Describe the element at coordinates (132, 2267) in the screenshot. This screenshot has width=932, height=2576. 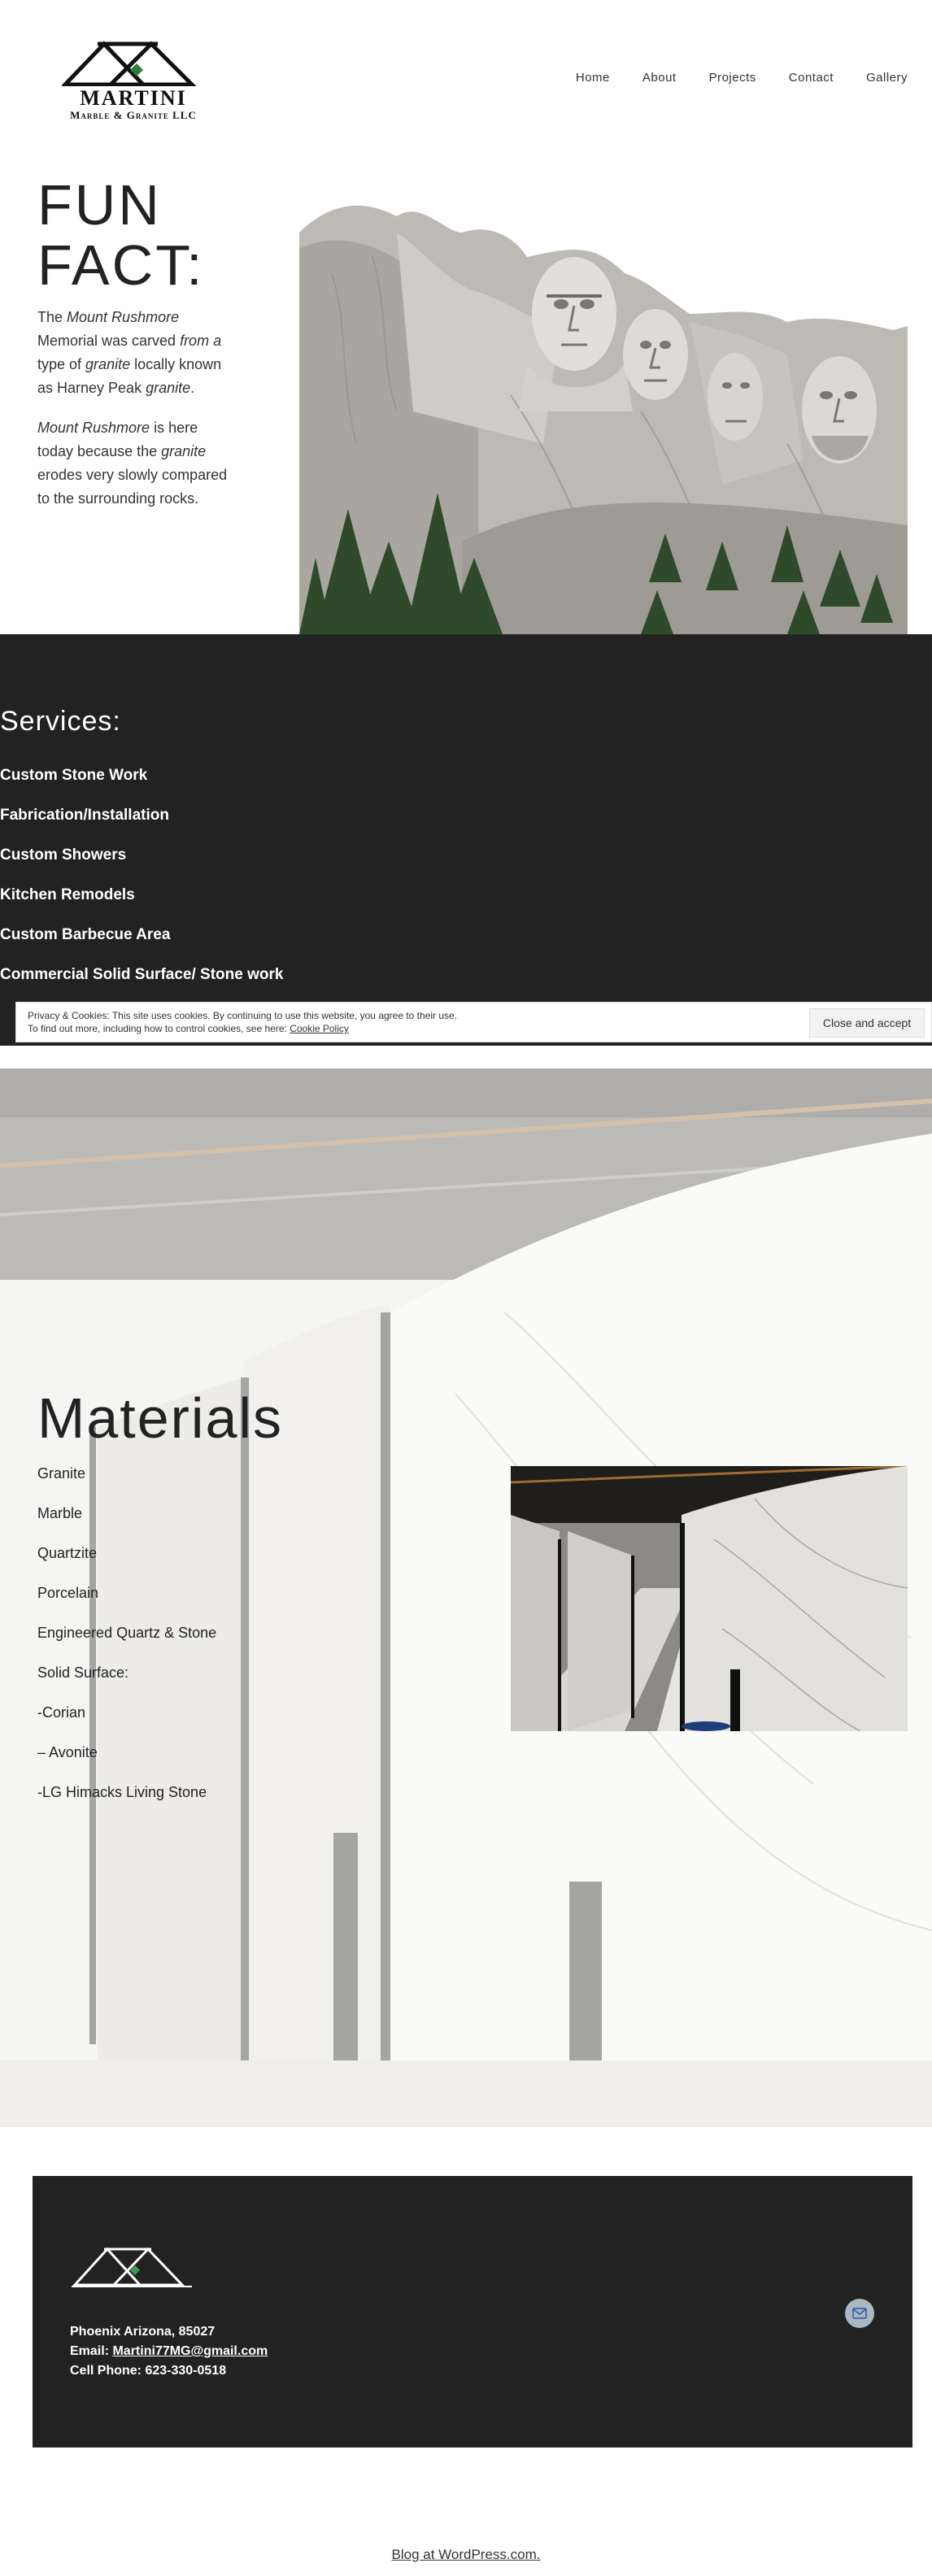
I see `footer-mountain-logo-icon` at that location.